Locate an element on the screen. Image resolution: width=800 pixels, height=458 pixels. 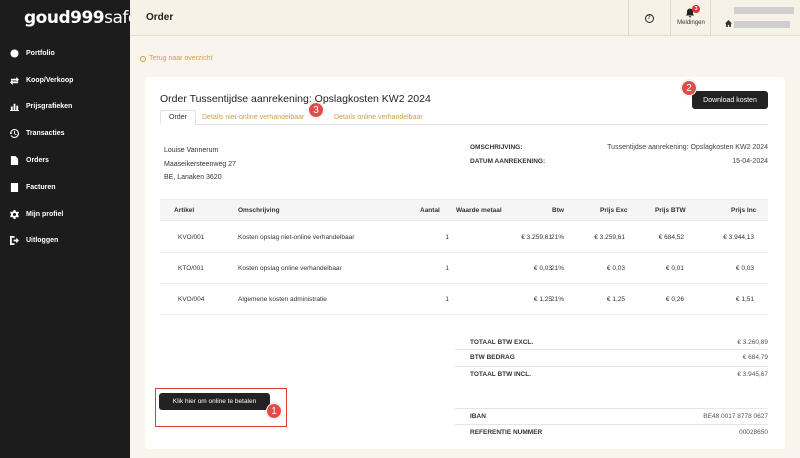
logo: goud999safe is located at coordinates (69, 18).